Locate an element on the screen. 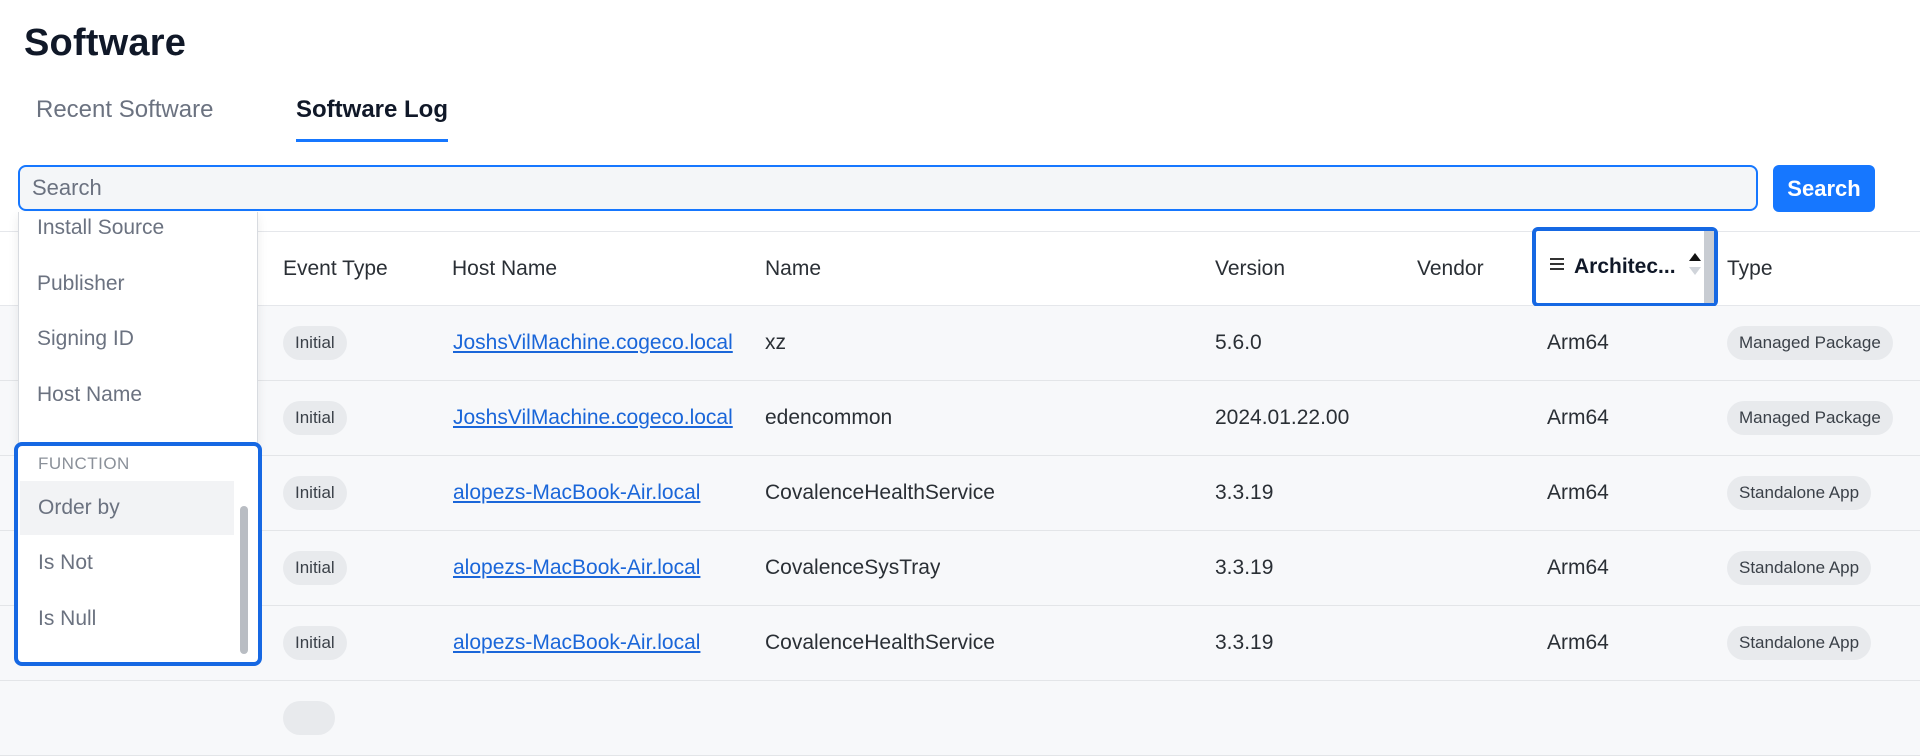 Image resolution: width=1920 pixels, height=756 pixels. version: 2024.01.22.00 is located at coordinates (1282, 417).